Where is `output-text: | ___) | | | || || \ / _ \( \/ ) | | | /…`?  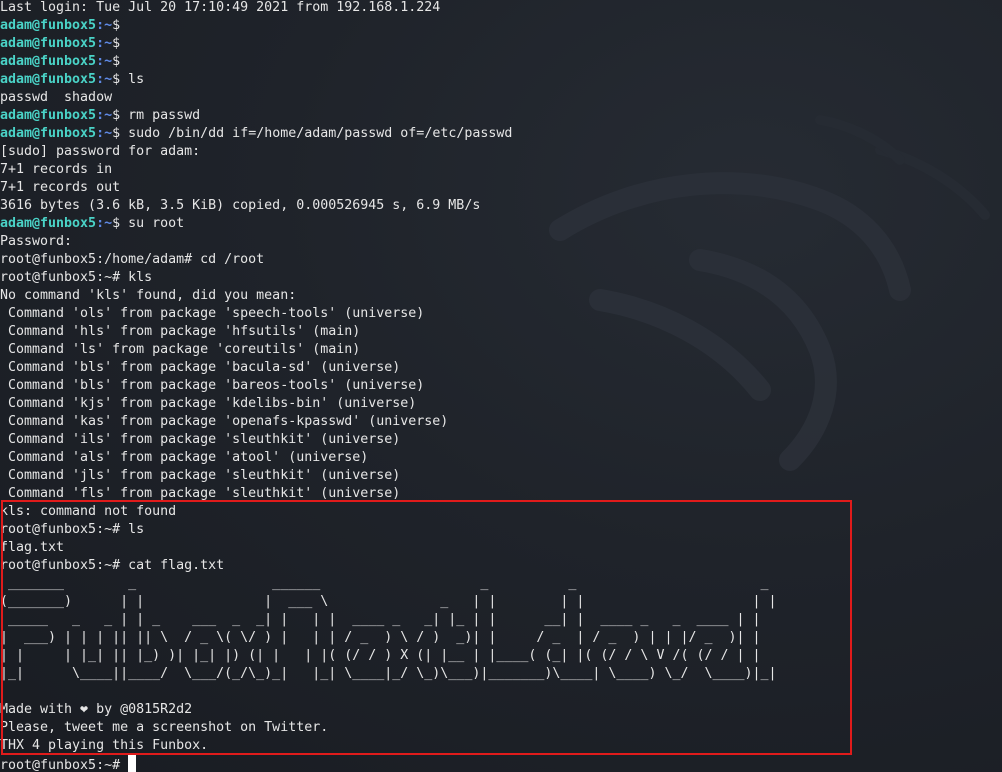
output-text: | ___) | | | || || \ / _ \( \/ ) | | | /… is located at coordinates (380, 637).